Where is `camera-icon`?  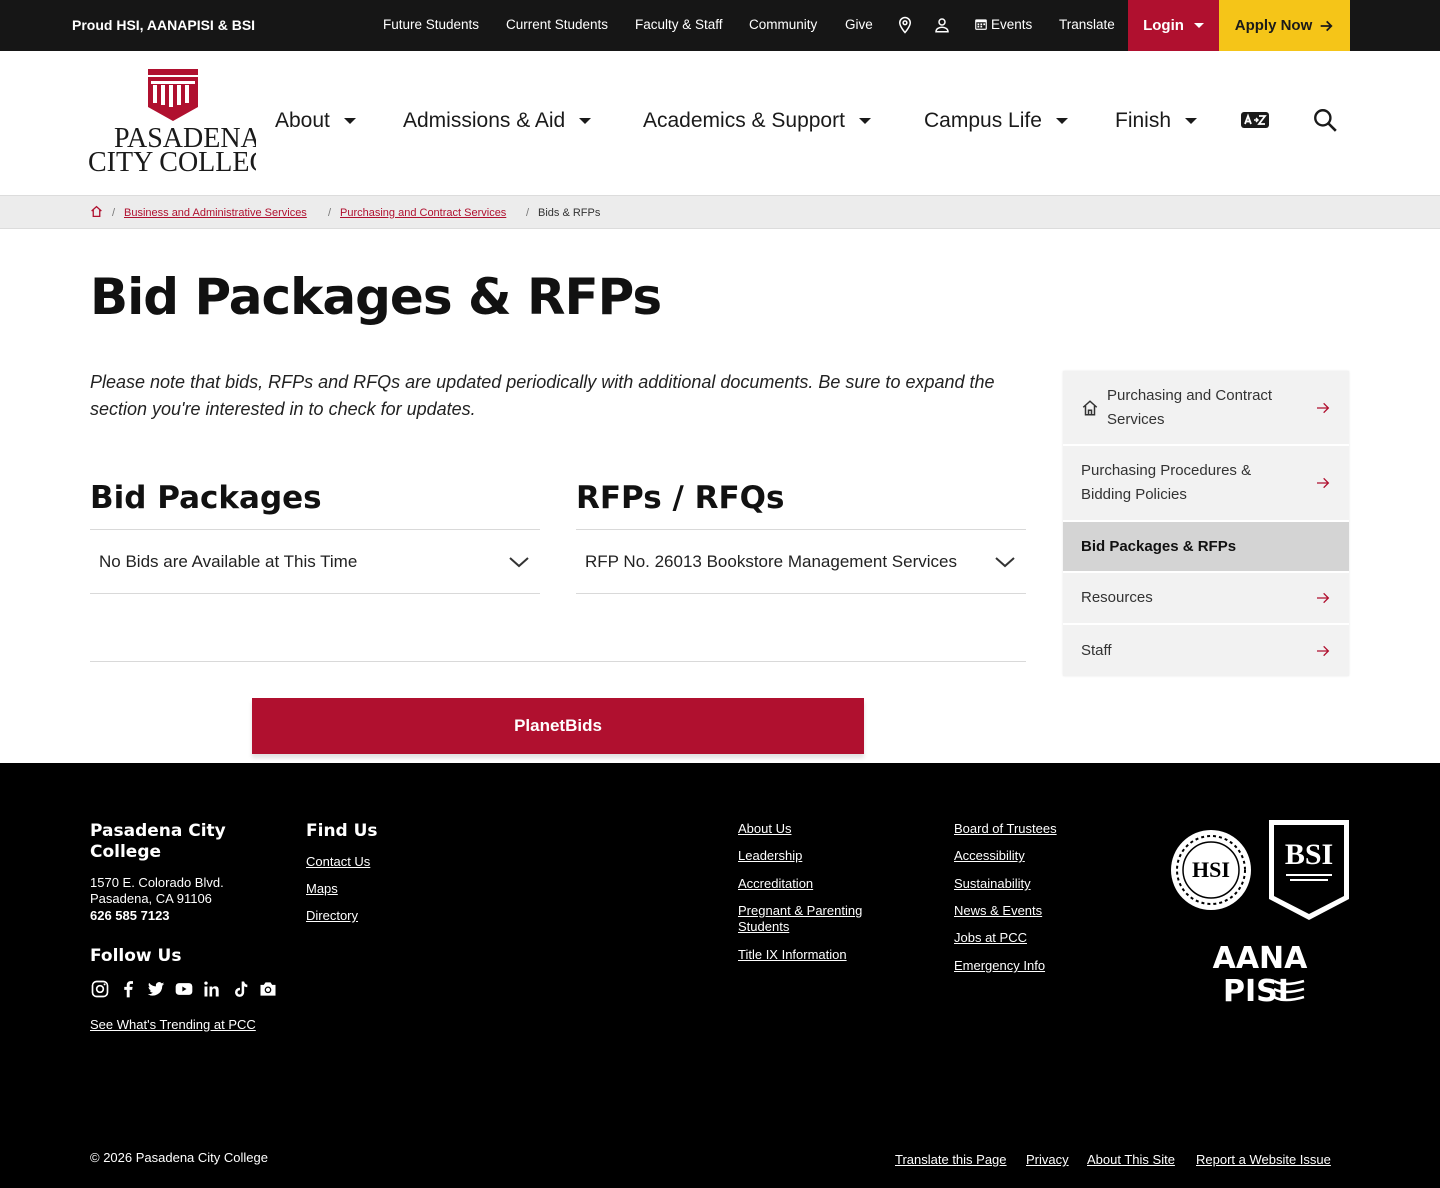
camera-icon is located at coordinates (268, 989).